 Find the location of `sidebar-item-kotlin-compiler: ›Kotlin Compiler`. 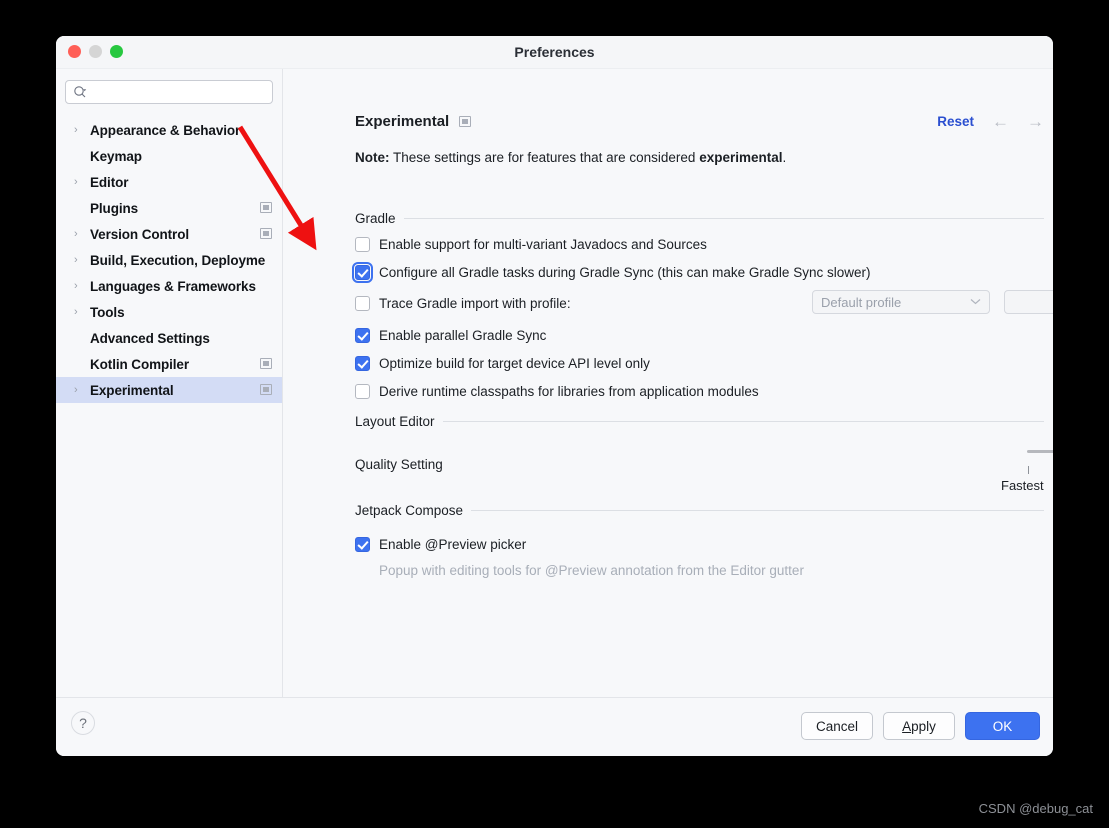

sidebar-item-kotlin-compiler: ›Kotlin Compiler is located at coordinates (169, 364).